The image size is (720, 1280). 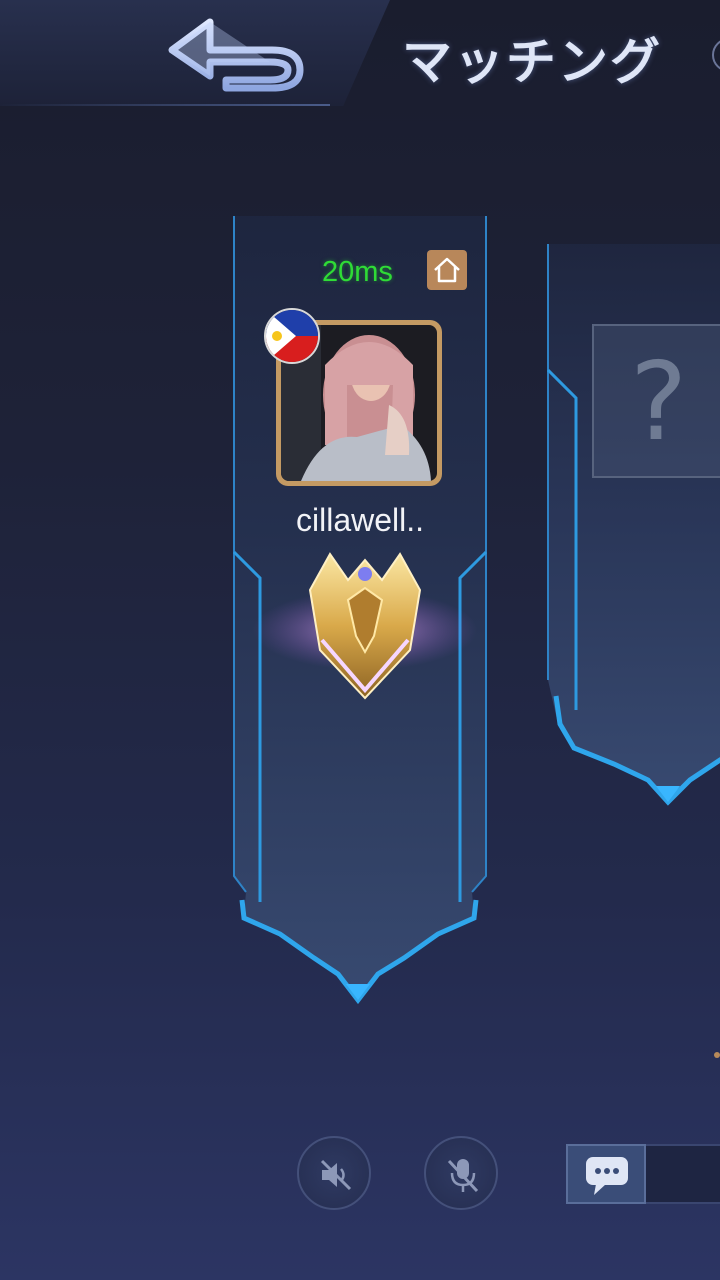 I want to click on page-title: マッチング, so click(x=532, y=61).